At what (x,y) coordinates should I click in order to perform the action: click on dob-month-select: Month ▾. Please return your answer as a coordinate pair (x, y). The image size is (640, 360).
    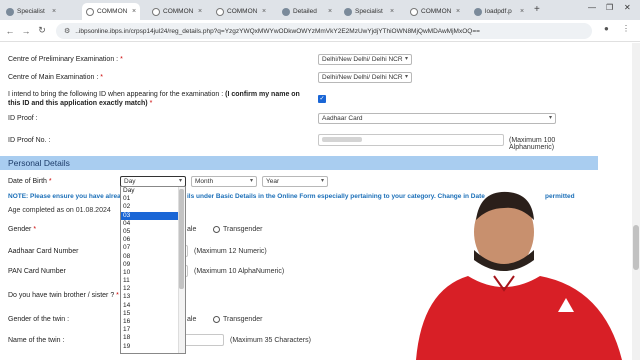
    Looking at the image, I should click on (224, 181).